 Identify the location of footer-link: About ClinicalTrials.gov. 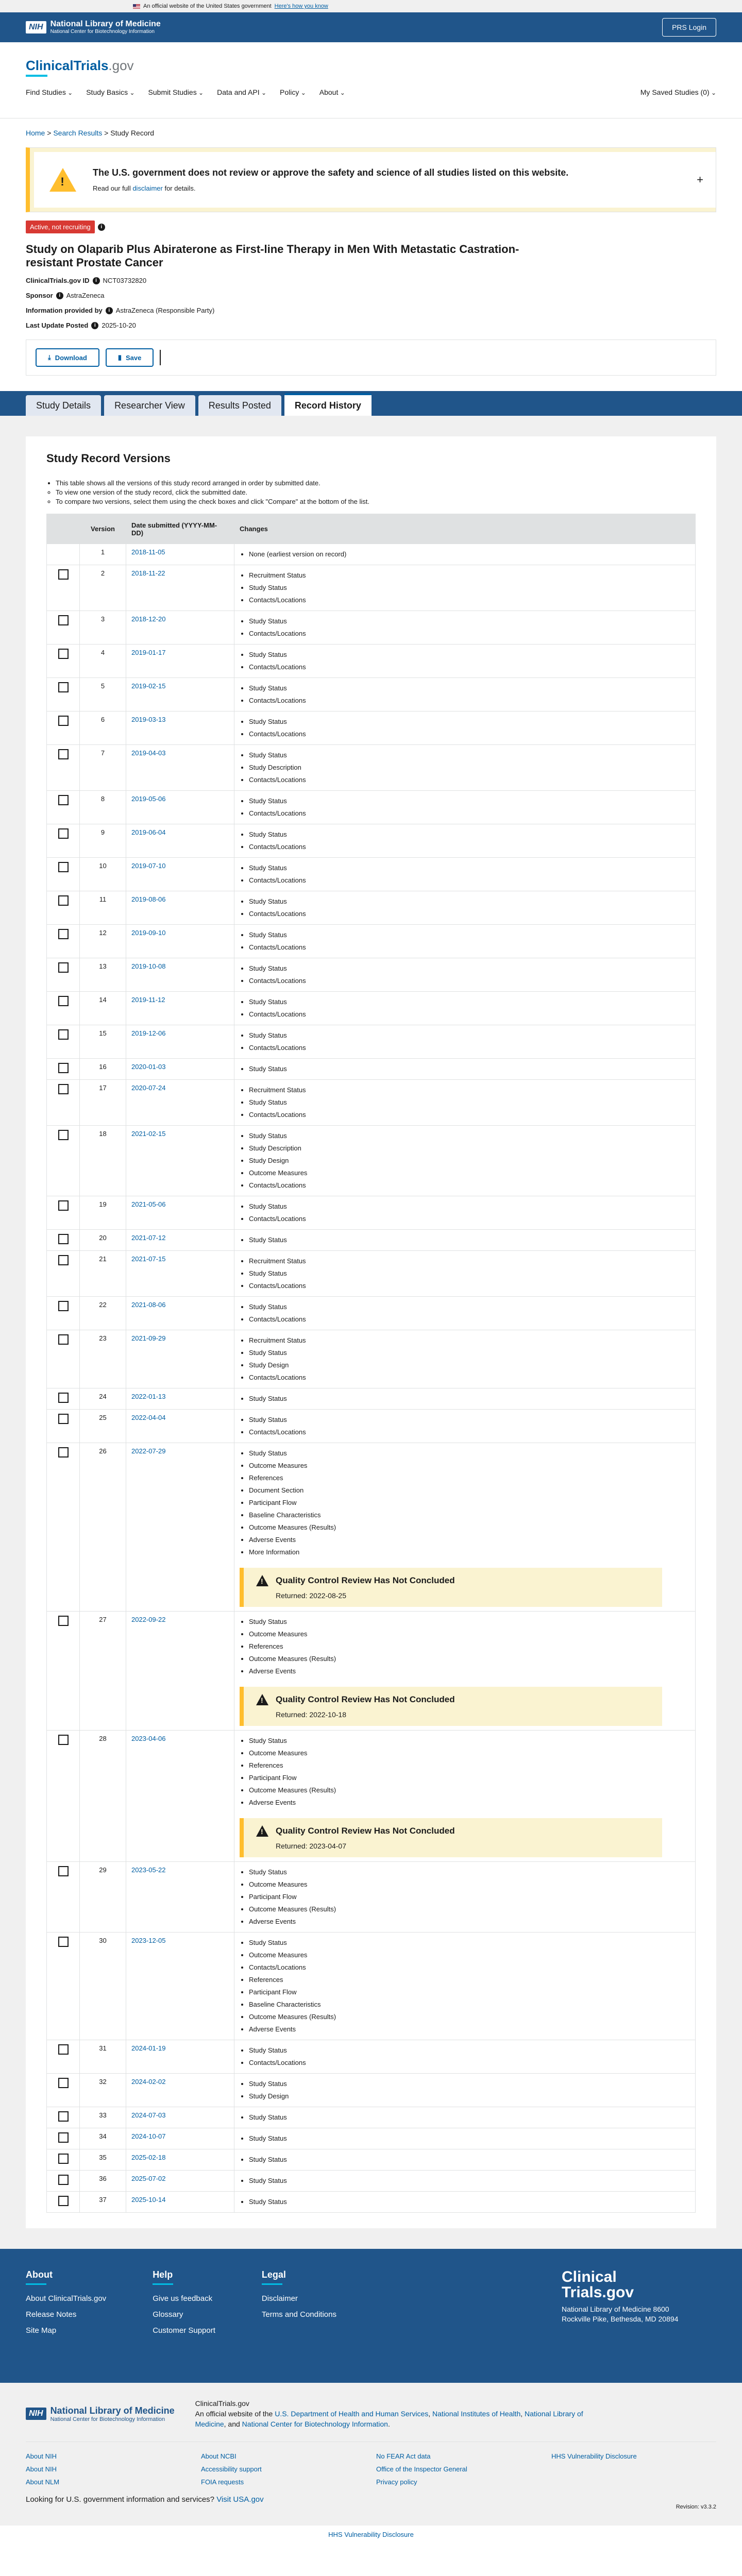
(66, 2298).